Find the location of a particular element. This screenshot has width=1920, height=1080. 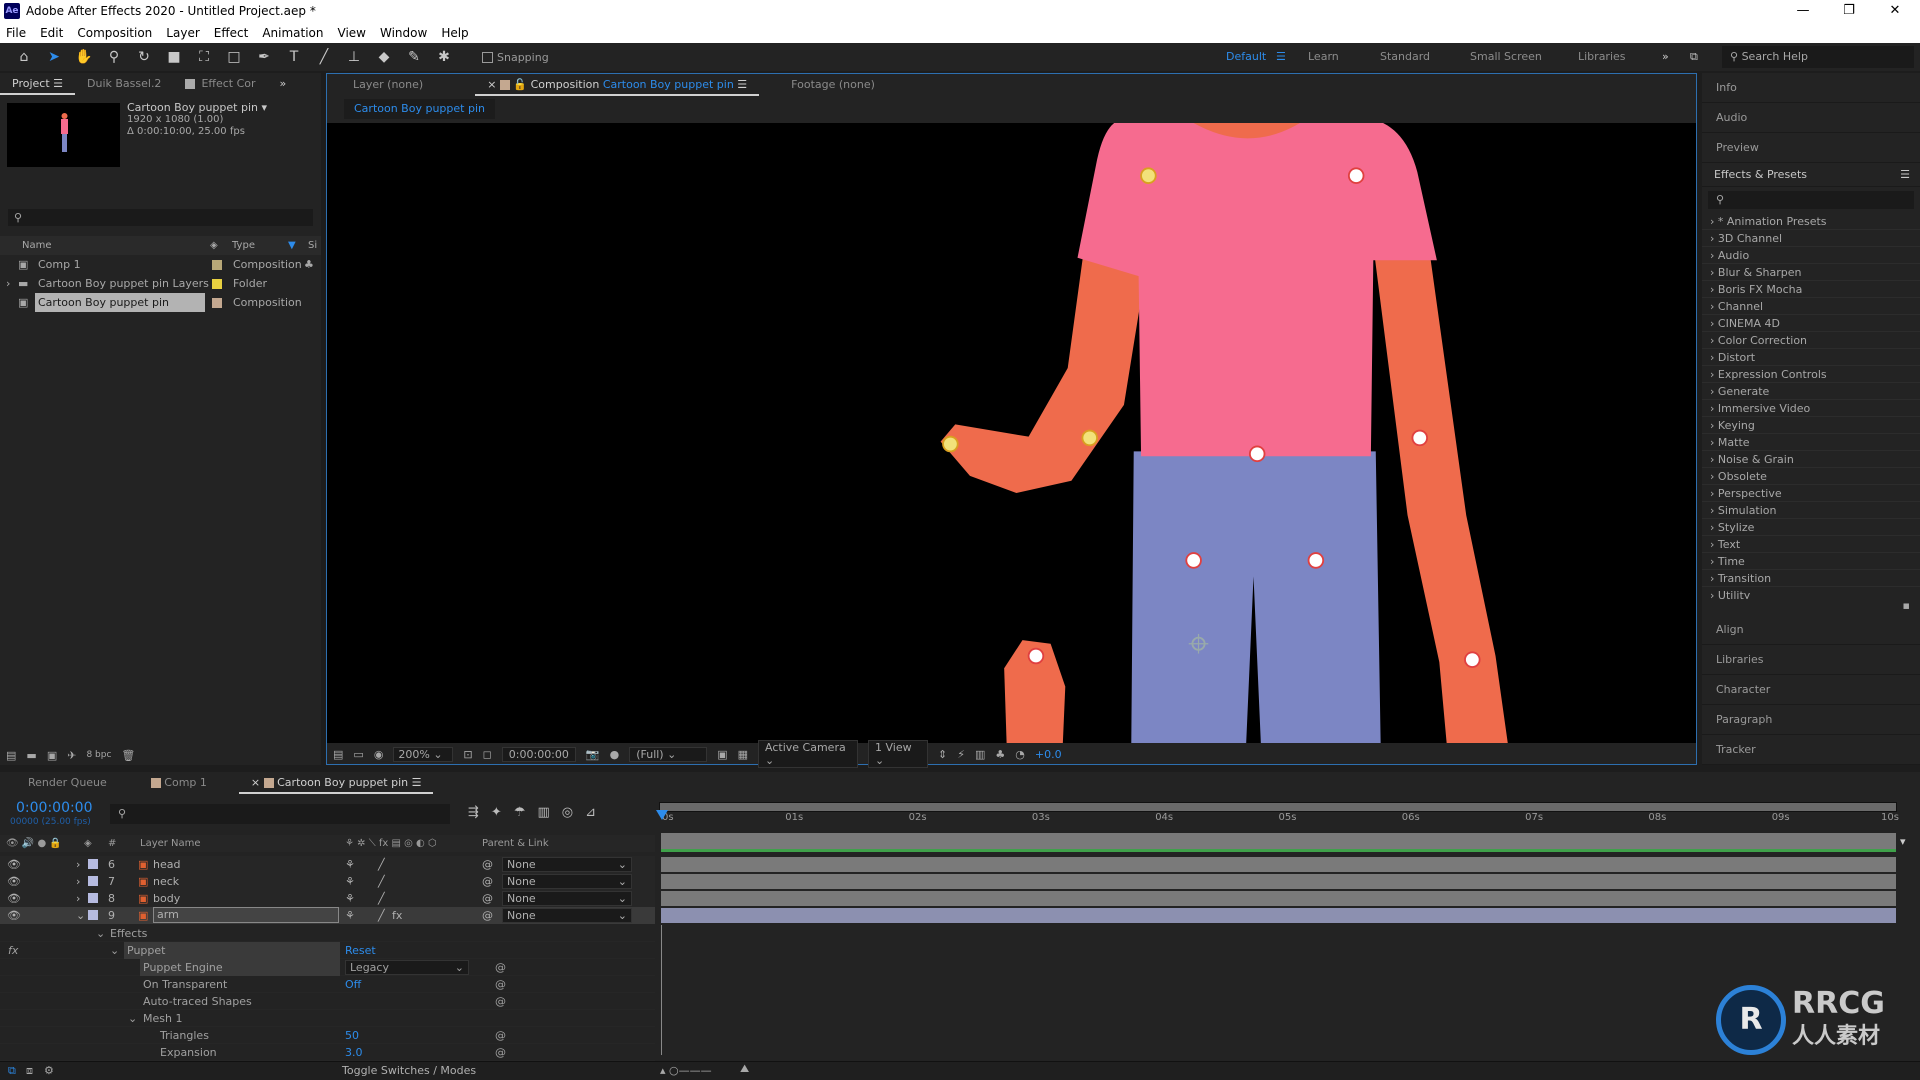

bpc-button: 8 bpc is located at coordinates (98, 755).